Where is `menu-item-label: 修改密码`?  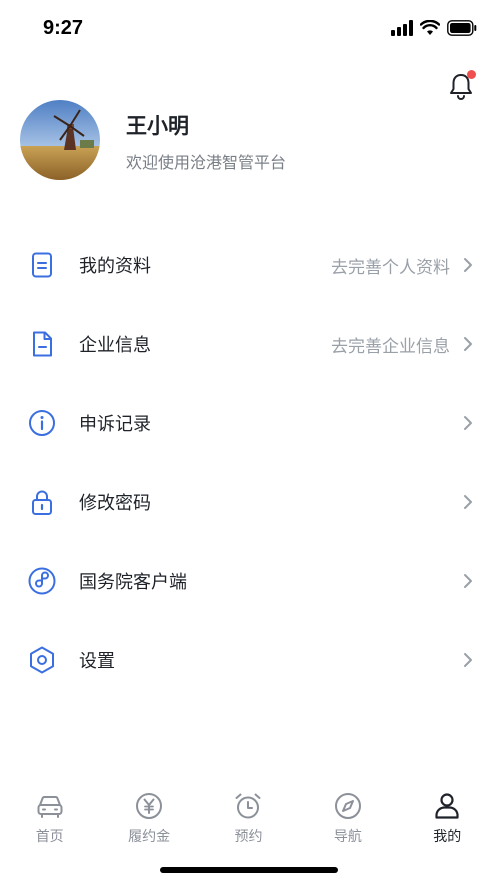 menu-item-label: 修改密码 is located at coordinates (115, 503).